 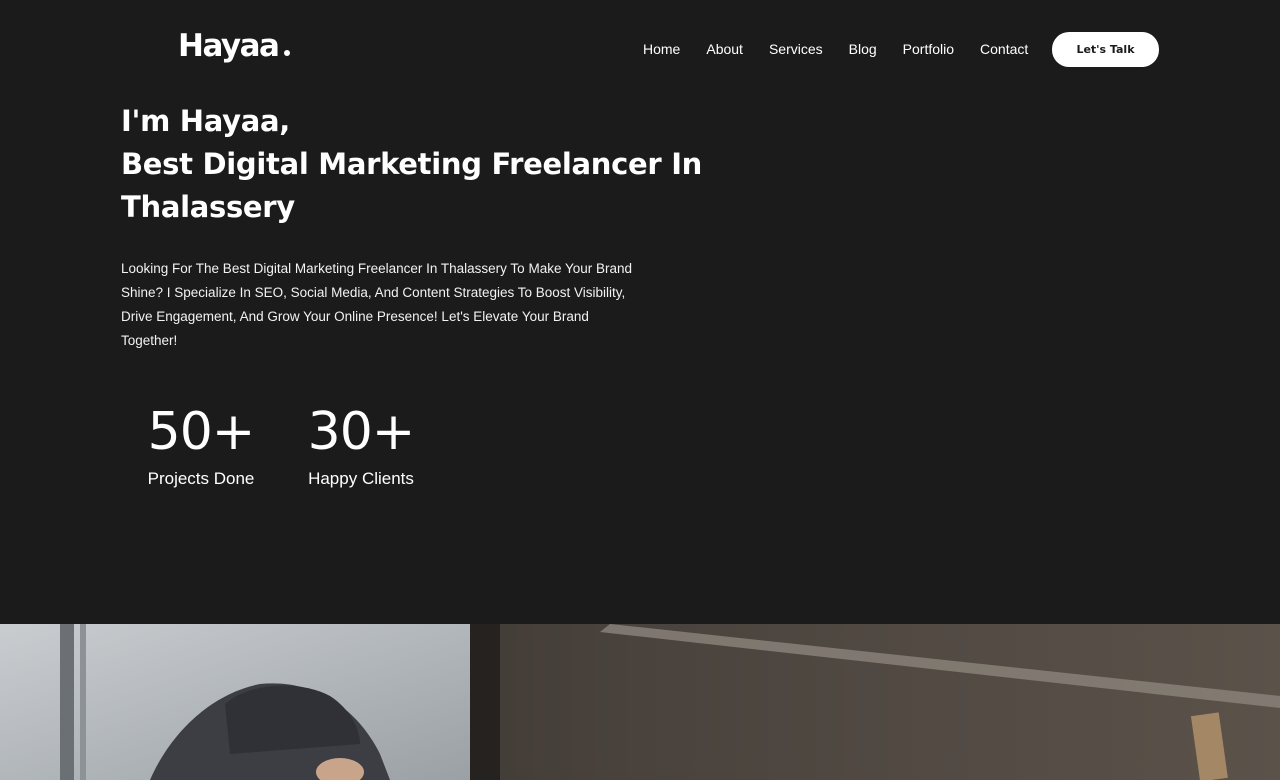 I want to click on nav-link-home: Home, so click(x=661, y=49).